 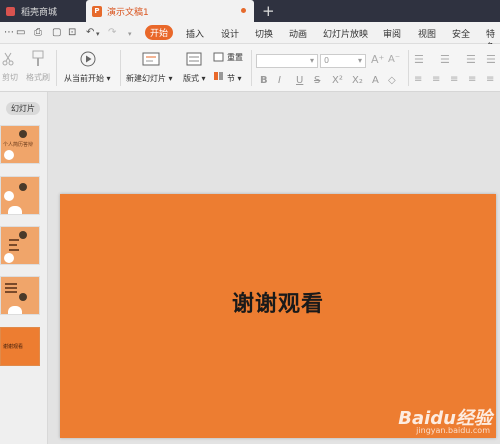 What do you see at coordinates (427, 33) in the screenshot?
I see `menu-view: 视图` at bounding box center [427, 33].